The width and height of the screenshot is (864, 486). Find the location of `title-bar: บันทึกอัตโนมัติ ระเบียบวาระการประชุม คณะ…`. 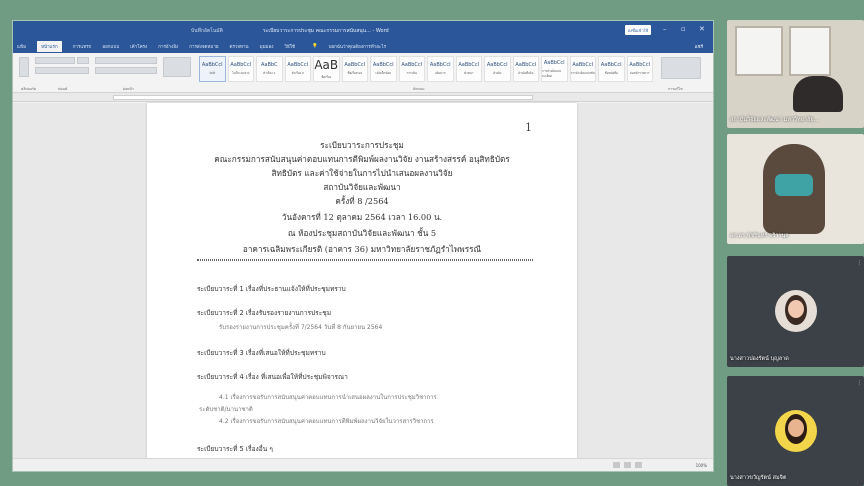

title-bar: บันทึกอัตโนมัติ ระเบียบวาระการประชุม คณะ… is located at coordinates (363, 30).